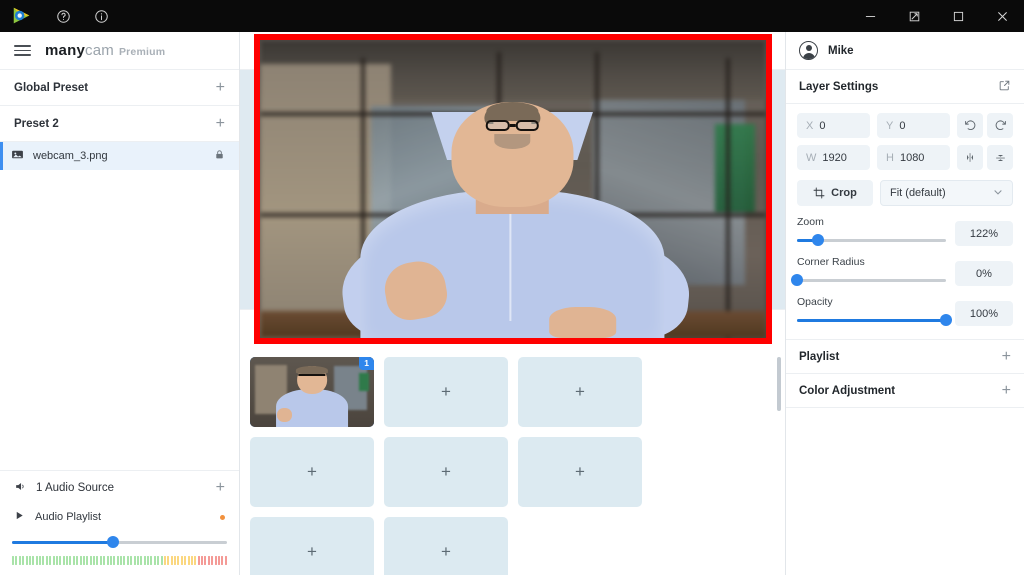 The image size is (1024, 575). I want to click on slider-left: Opacity, so click(874, 311).